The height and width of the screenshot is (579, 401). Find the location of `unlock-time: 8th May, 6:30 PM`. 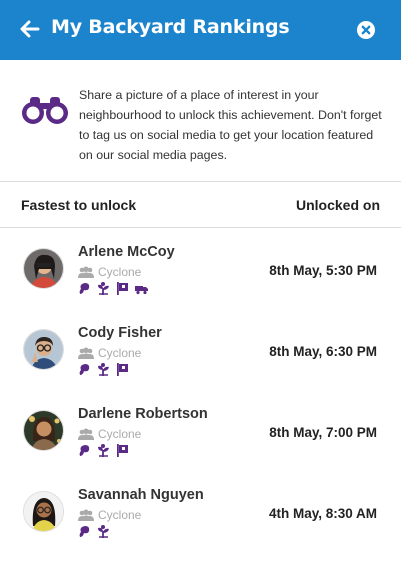

unlock-time: 8th May, 6:30 PM is located at coordinates (323, 351).